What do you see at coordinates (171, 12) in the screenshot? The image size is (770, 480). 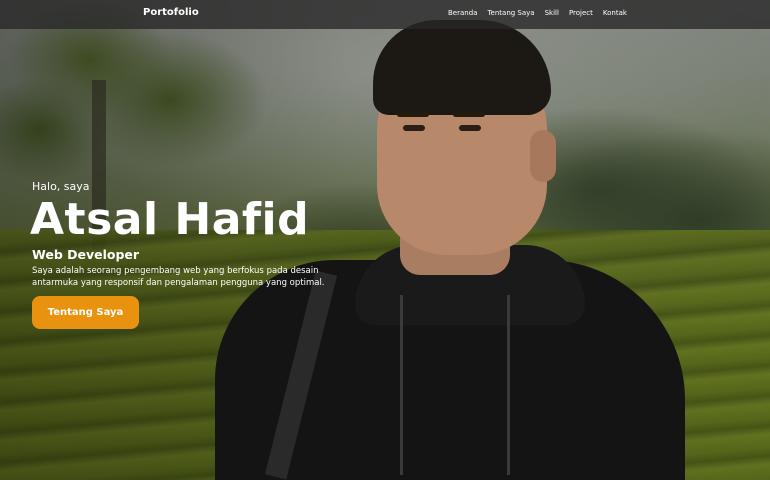 I see `brand-logo-link: Portofolio` at bounding box center [171, 12].